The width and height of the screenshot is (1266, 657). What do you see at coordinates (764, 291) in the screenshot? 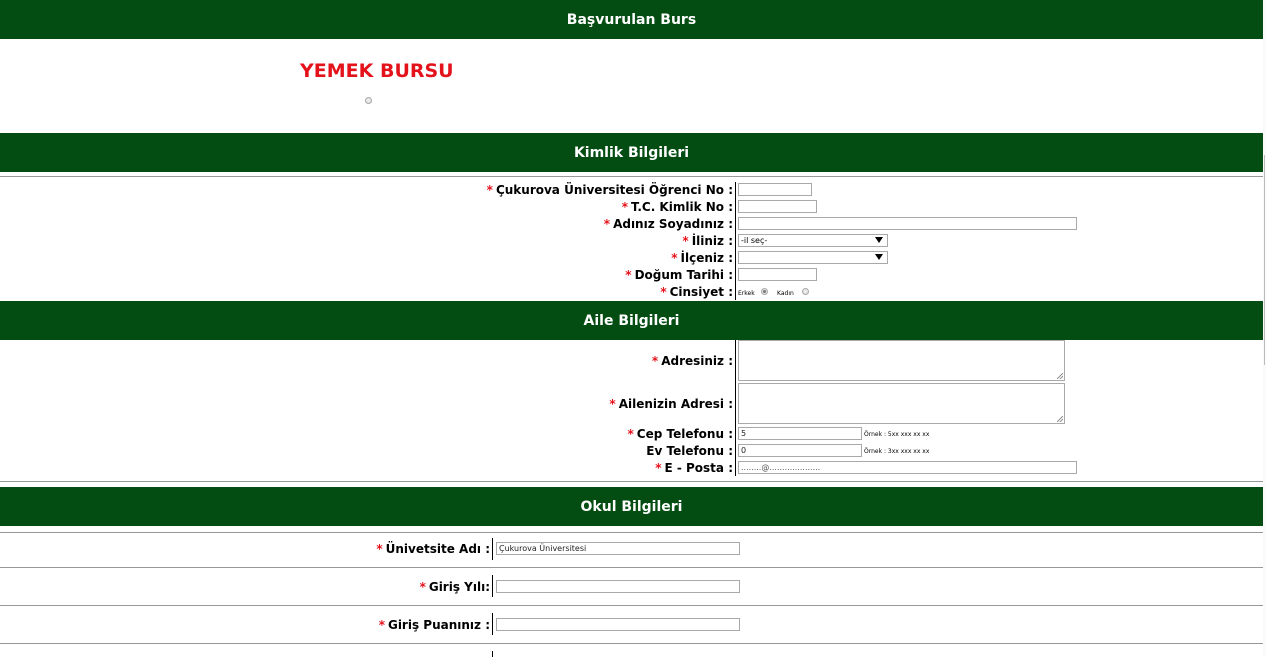
I see `gender-male-radio` at bounding box center [764, 291].